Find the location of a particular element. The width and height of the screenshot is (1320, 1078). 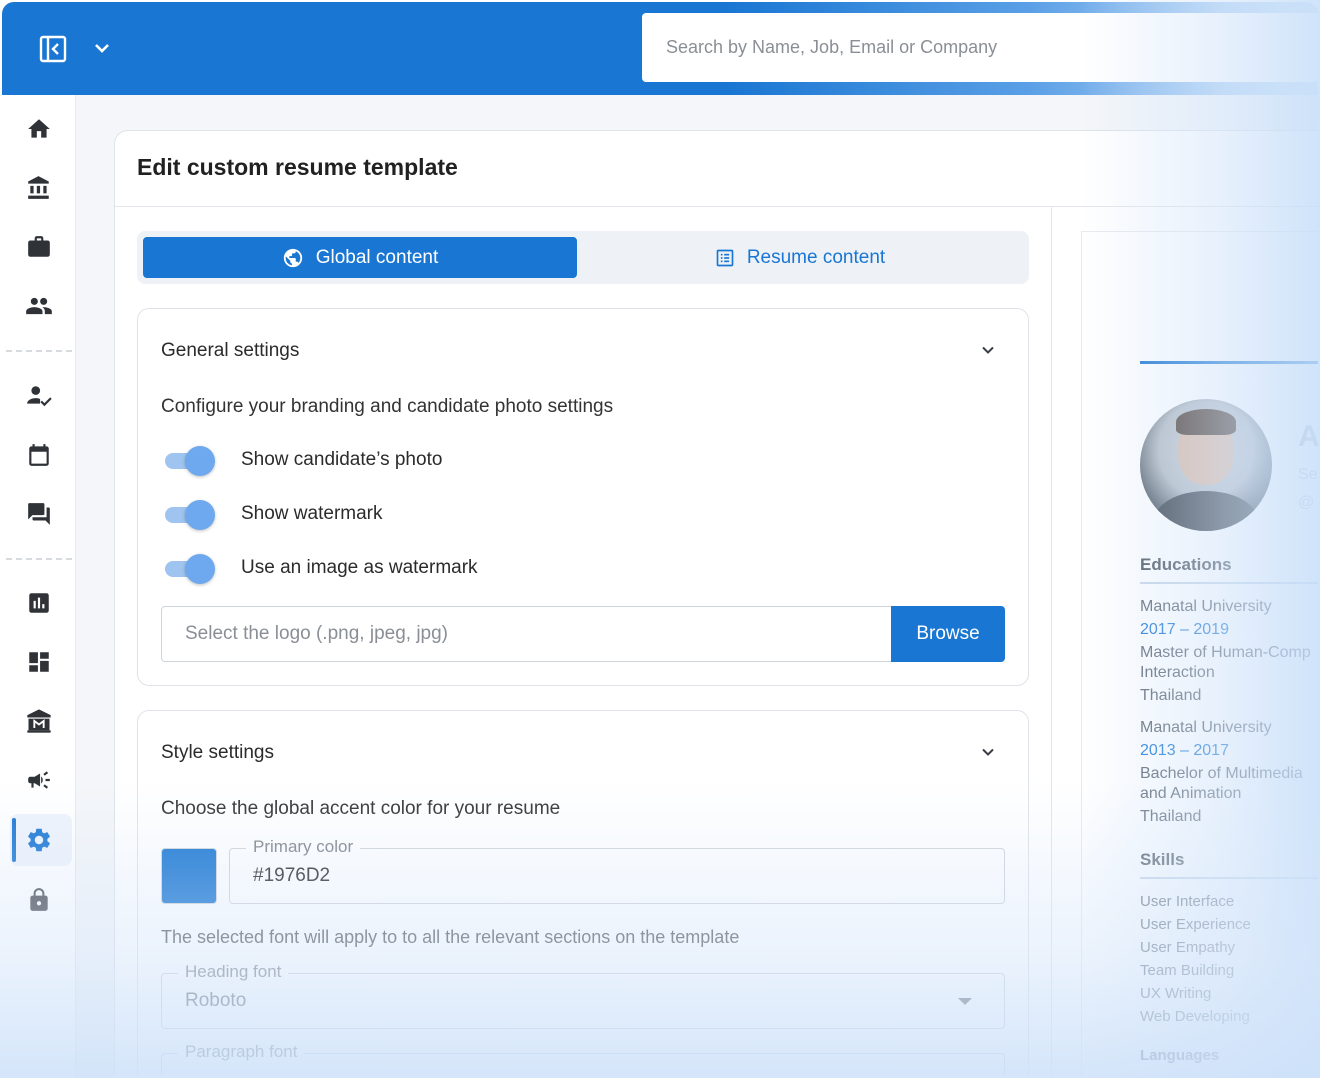

title-divider is located at coordinates (716, 206).